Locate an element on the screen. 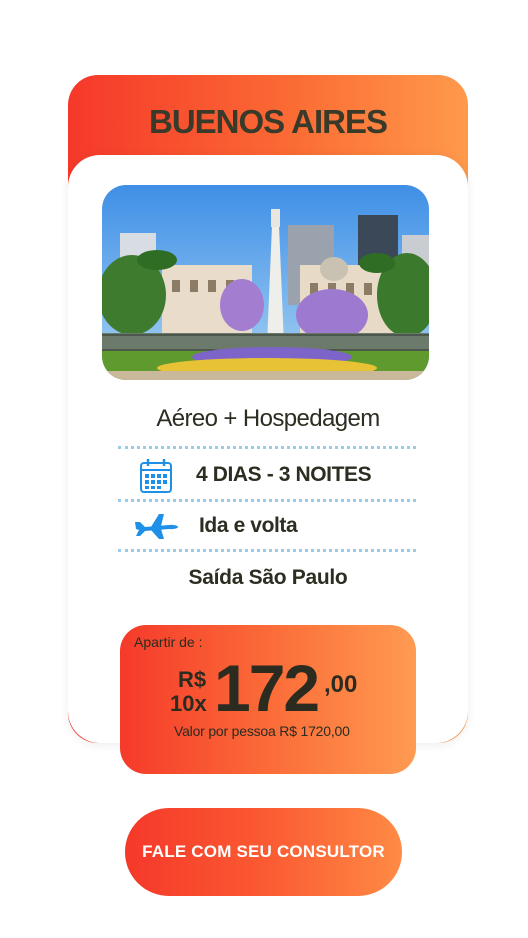 Image resolution: width=528 pixels, height=938 pixels. calendar-icon is located at coordinates (156, 478).